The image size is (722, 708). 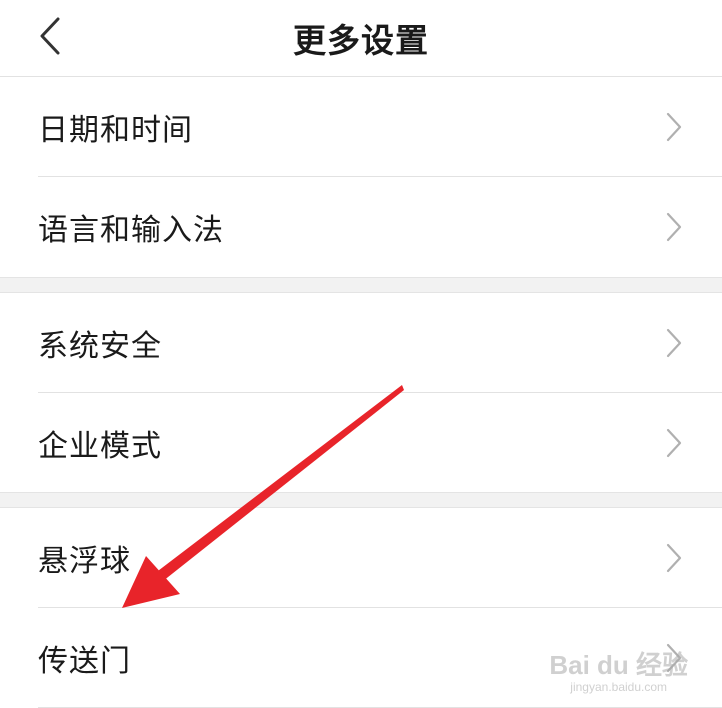 I want to click on list-item-label: 日期和时间, so click(x=115, y=130).